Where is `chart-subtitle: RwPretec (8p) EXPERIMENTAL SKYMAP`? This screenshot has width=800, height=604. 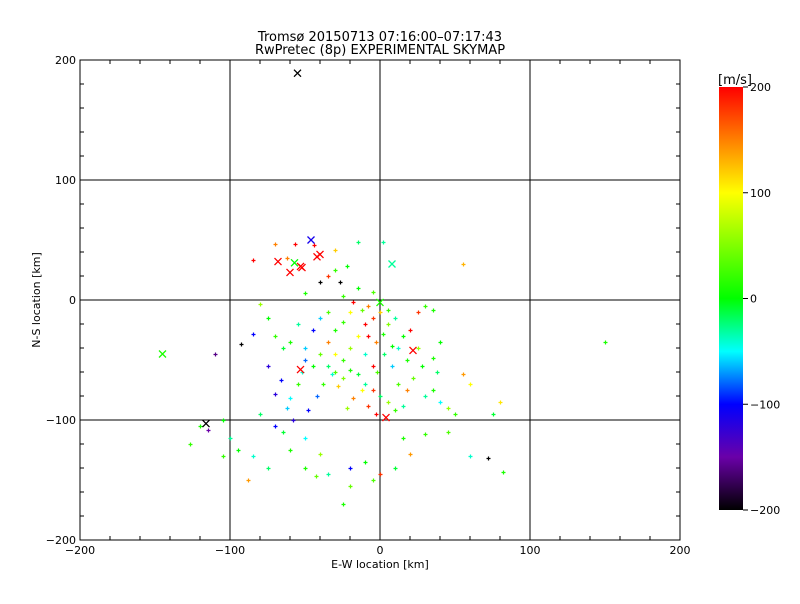 chart-subtitle: RwPretec (8p) EXPERIMENTAL SKYMAP is located at coordinates (380, 50).